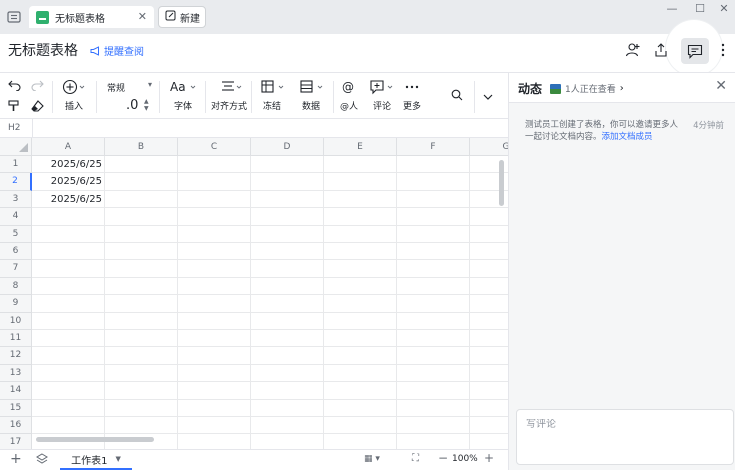 The height and width of the screenshot is (470, 735). I want to click on row-header: 13, so click(16, 373).